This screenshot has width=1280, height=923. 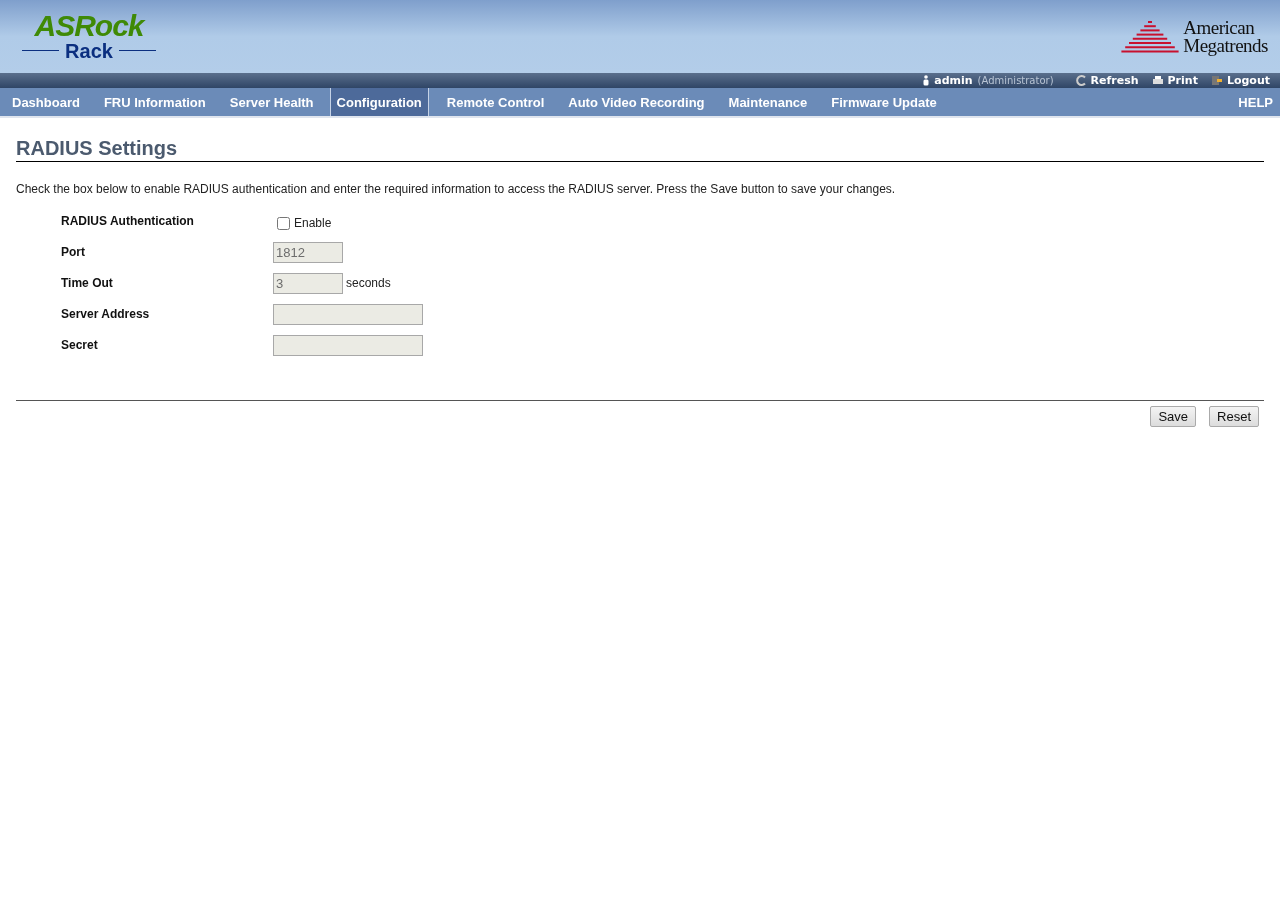 What do you see at coordinates (636, 102) in the screenshot?
I see `nav-tab: Auto Video Recording` at bounding box center [636, 102].